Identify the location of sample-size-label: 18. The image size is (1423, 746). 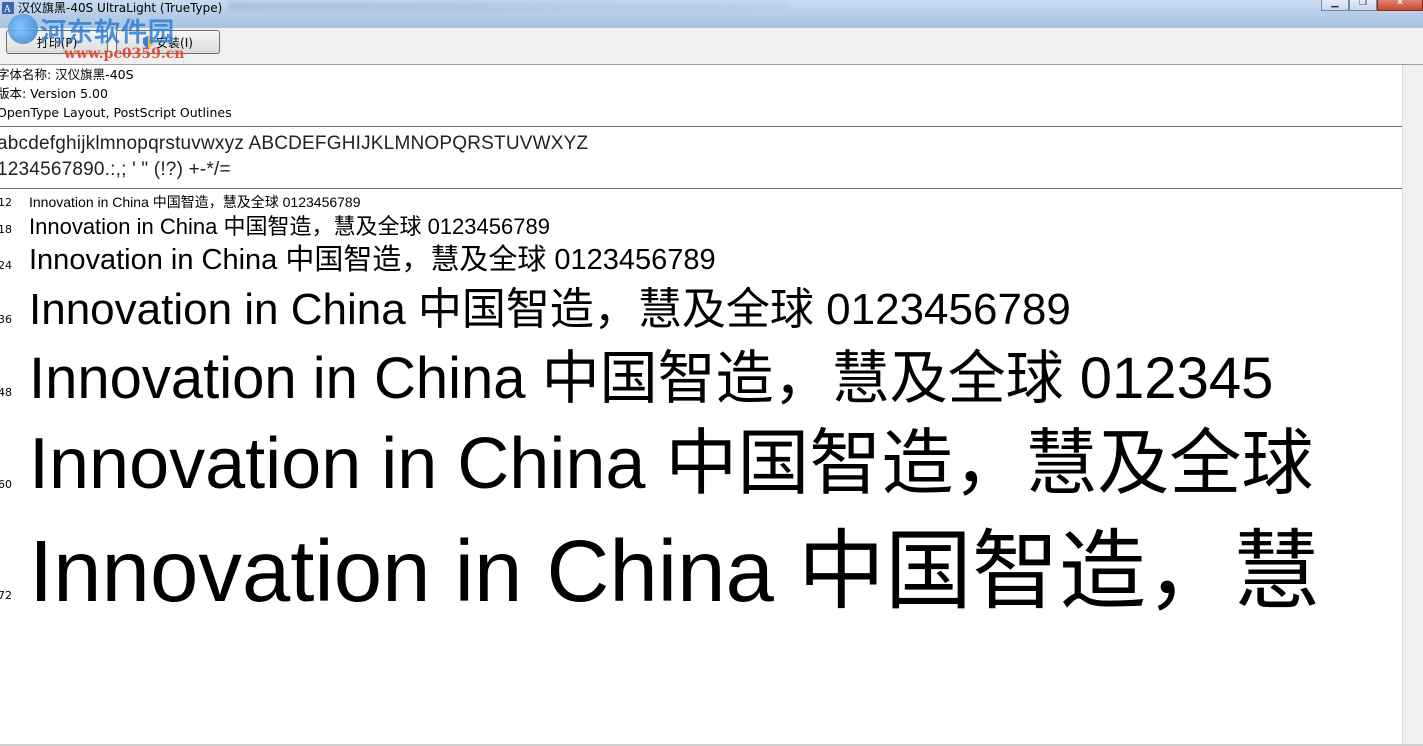
(6, 229).